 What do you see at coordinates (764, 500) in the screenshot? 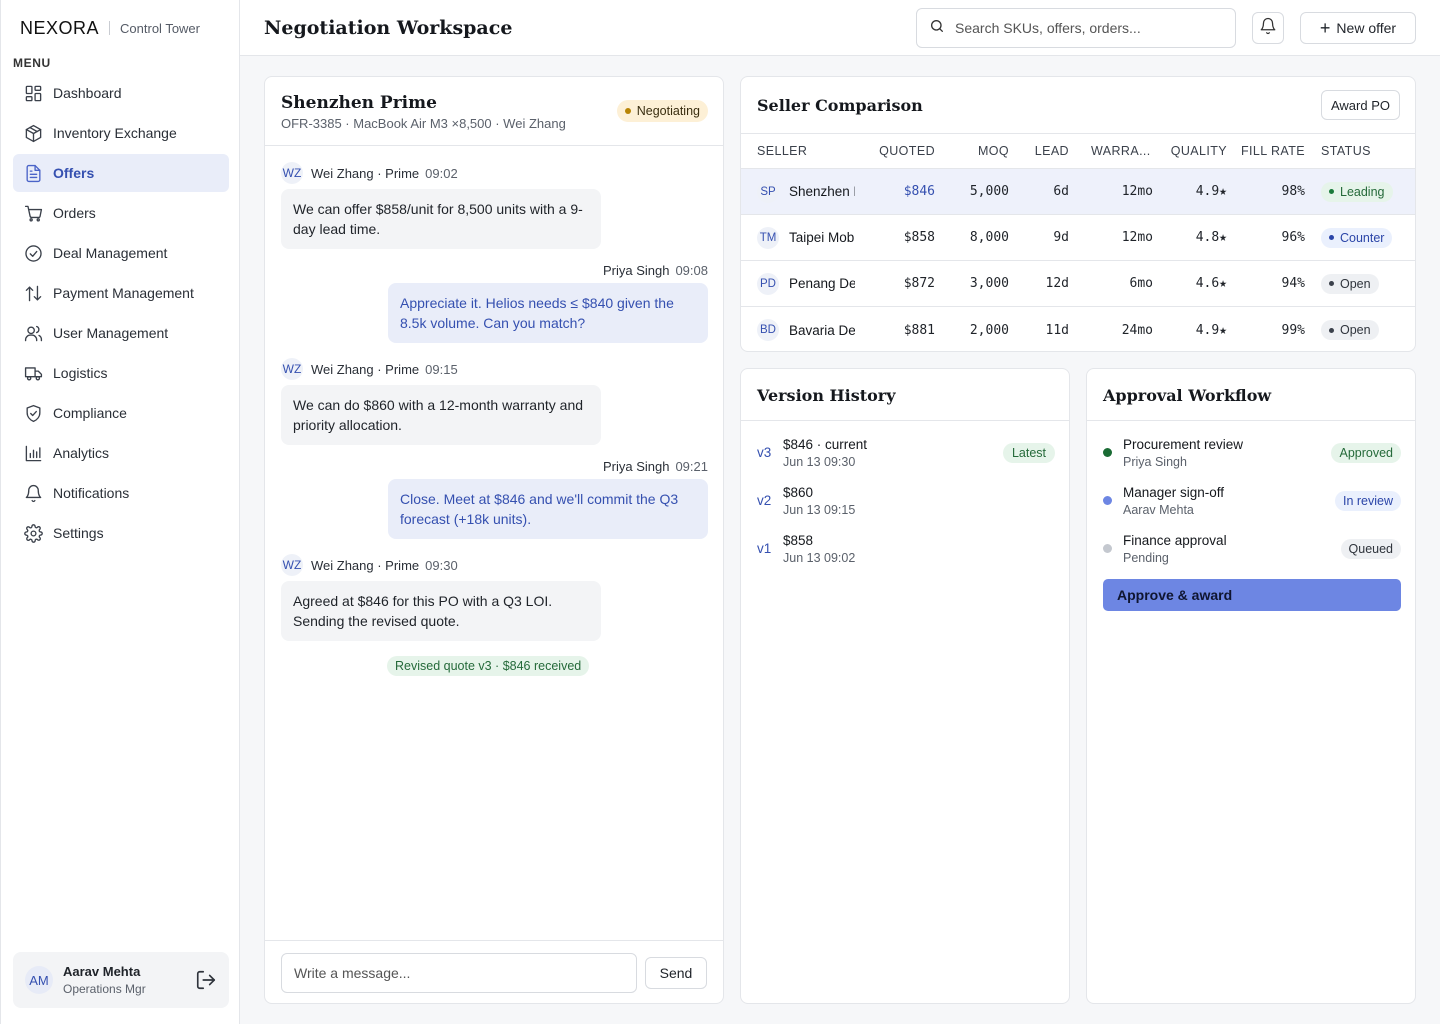
I see `version-tag: v2` at bounding box center [764, 500].